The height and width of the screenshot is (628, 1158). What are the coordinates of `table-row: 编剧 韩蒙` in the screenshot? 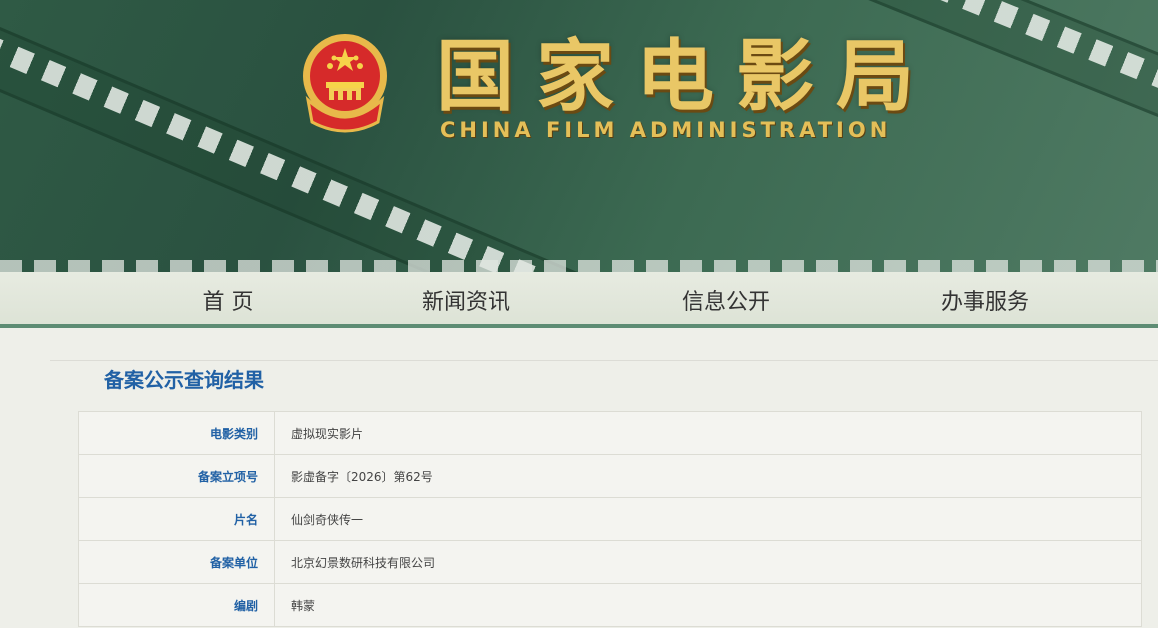 It's located at (610, 605).